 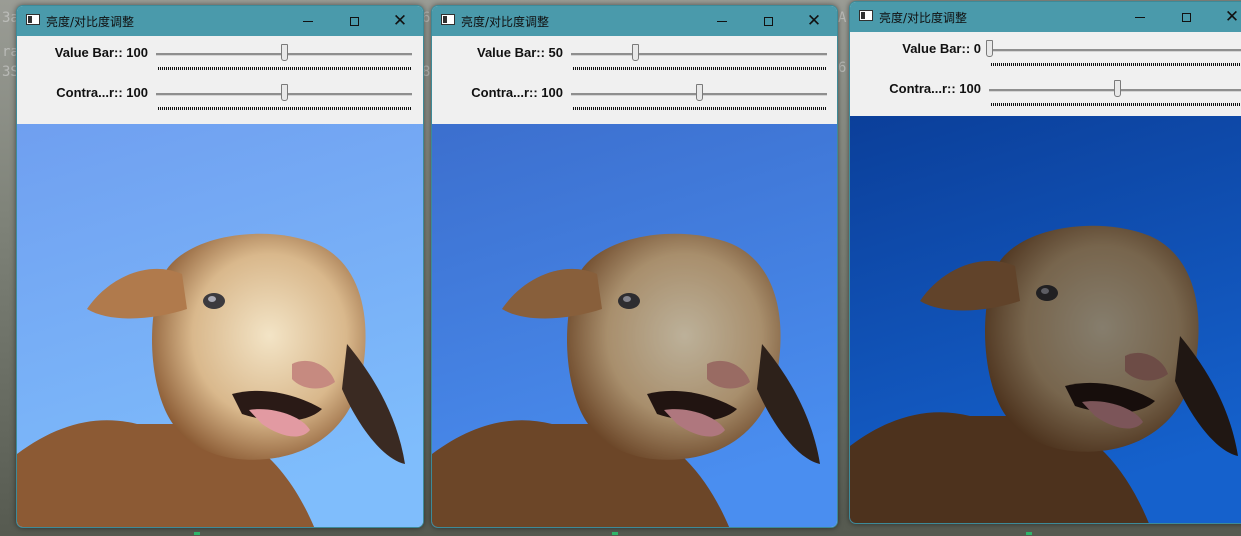 I want to click on trackbar-panel: Value Bar:: 100 Contra...r:: 100, so click(x=220, y=80).